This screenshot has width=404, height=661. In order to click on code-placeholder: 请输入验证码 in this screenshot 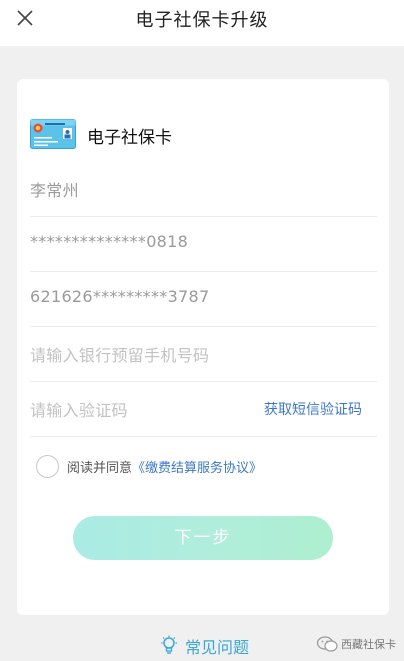, I will do `click(79, 409)`.